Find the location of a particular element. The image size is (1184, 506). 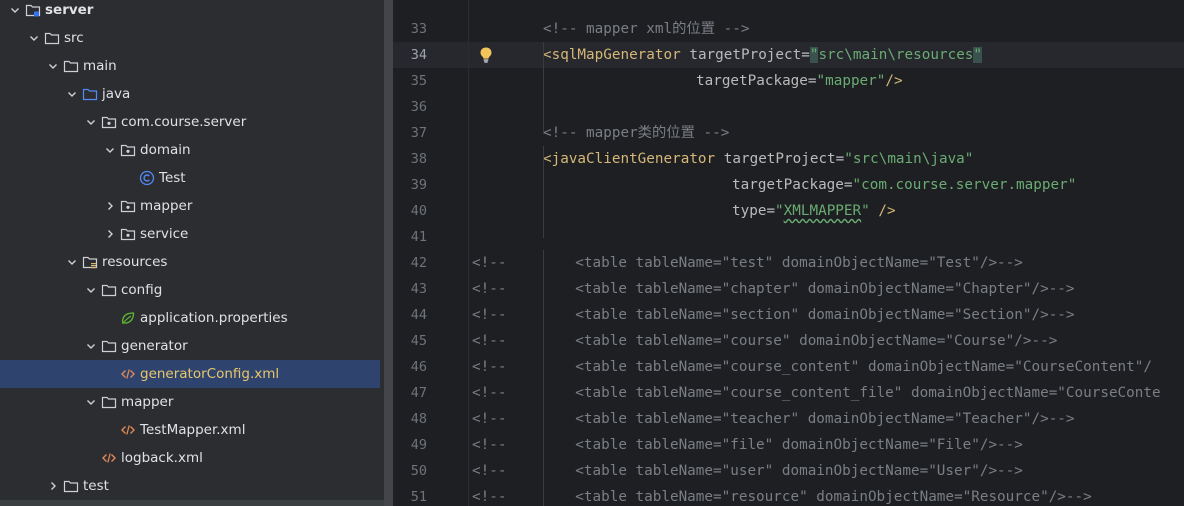

code-token: "src\main\java" is located at coordinates (909, 159).